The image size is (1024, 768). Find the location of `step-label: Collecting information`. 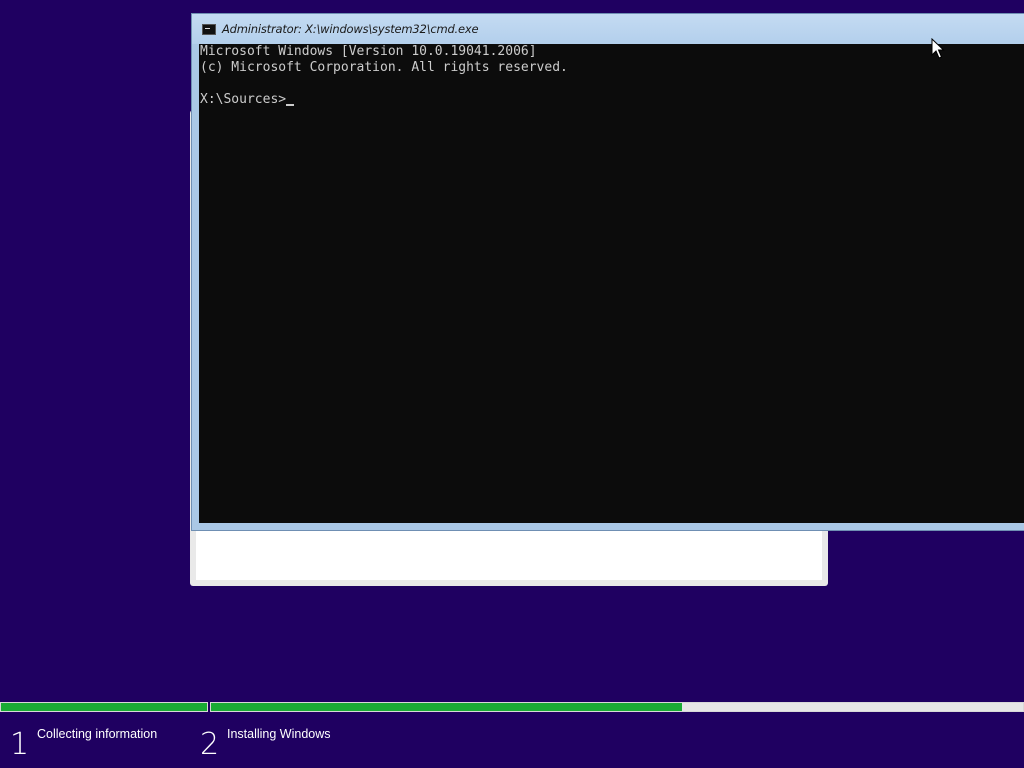

step-label: Collecting information is located at coordinates (97, 734).